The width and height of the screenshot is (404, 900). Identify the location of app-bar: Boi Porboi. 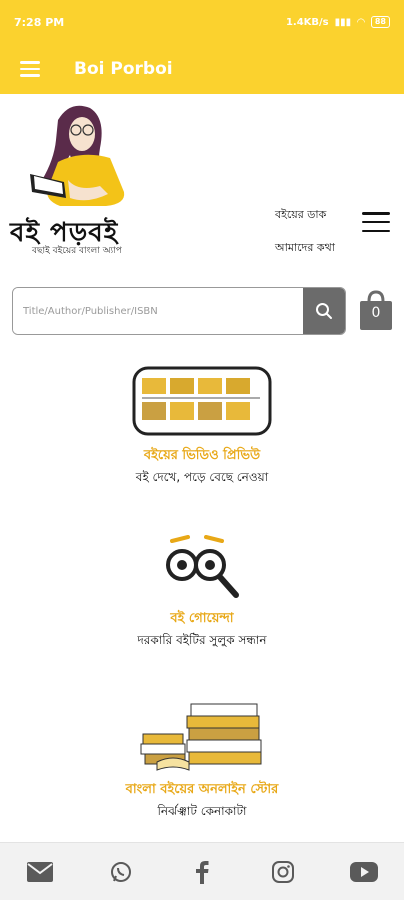
(202, 69).